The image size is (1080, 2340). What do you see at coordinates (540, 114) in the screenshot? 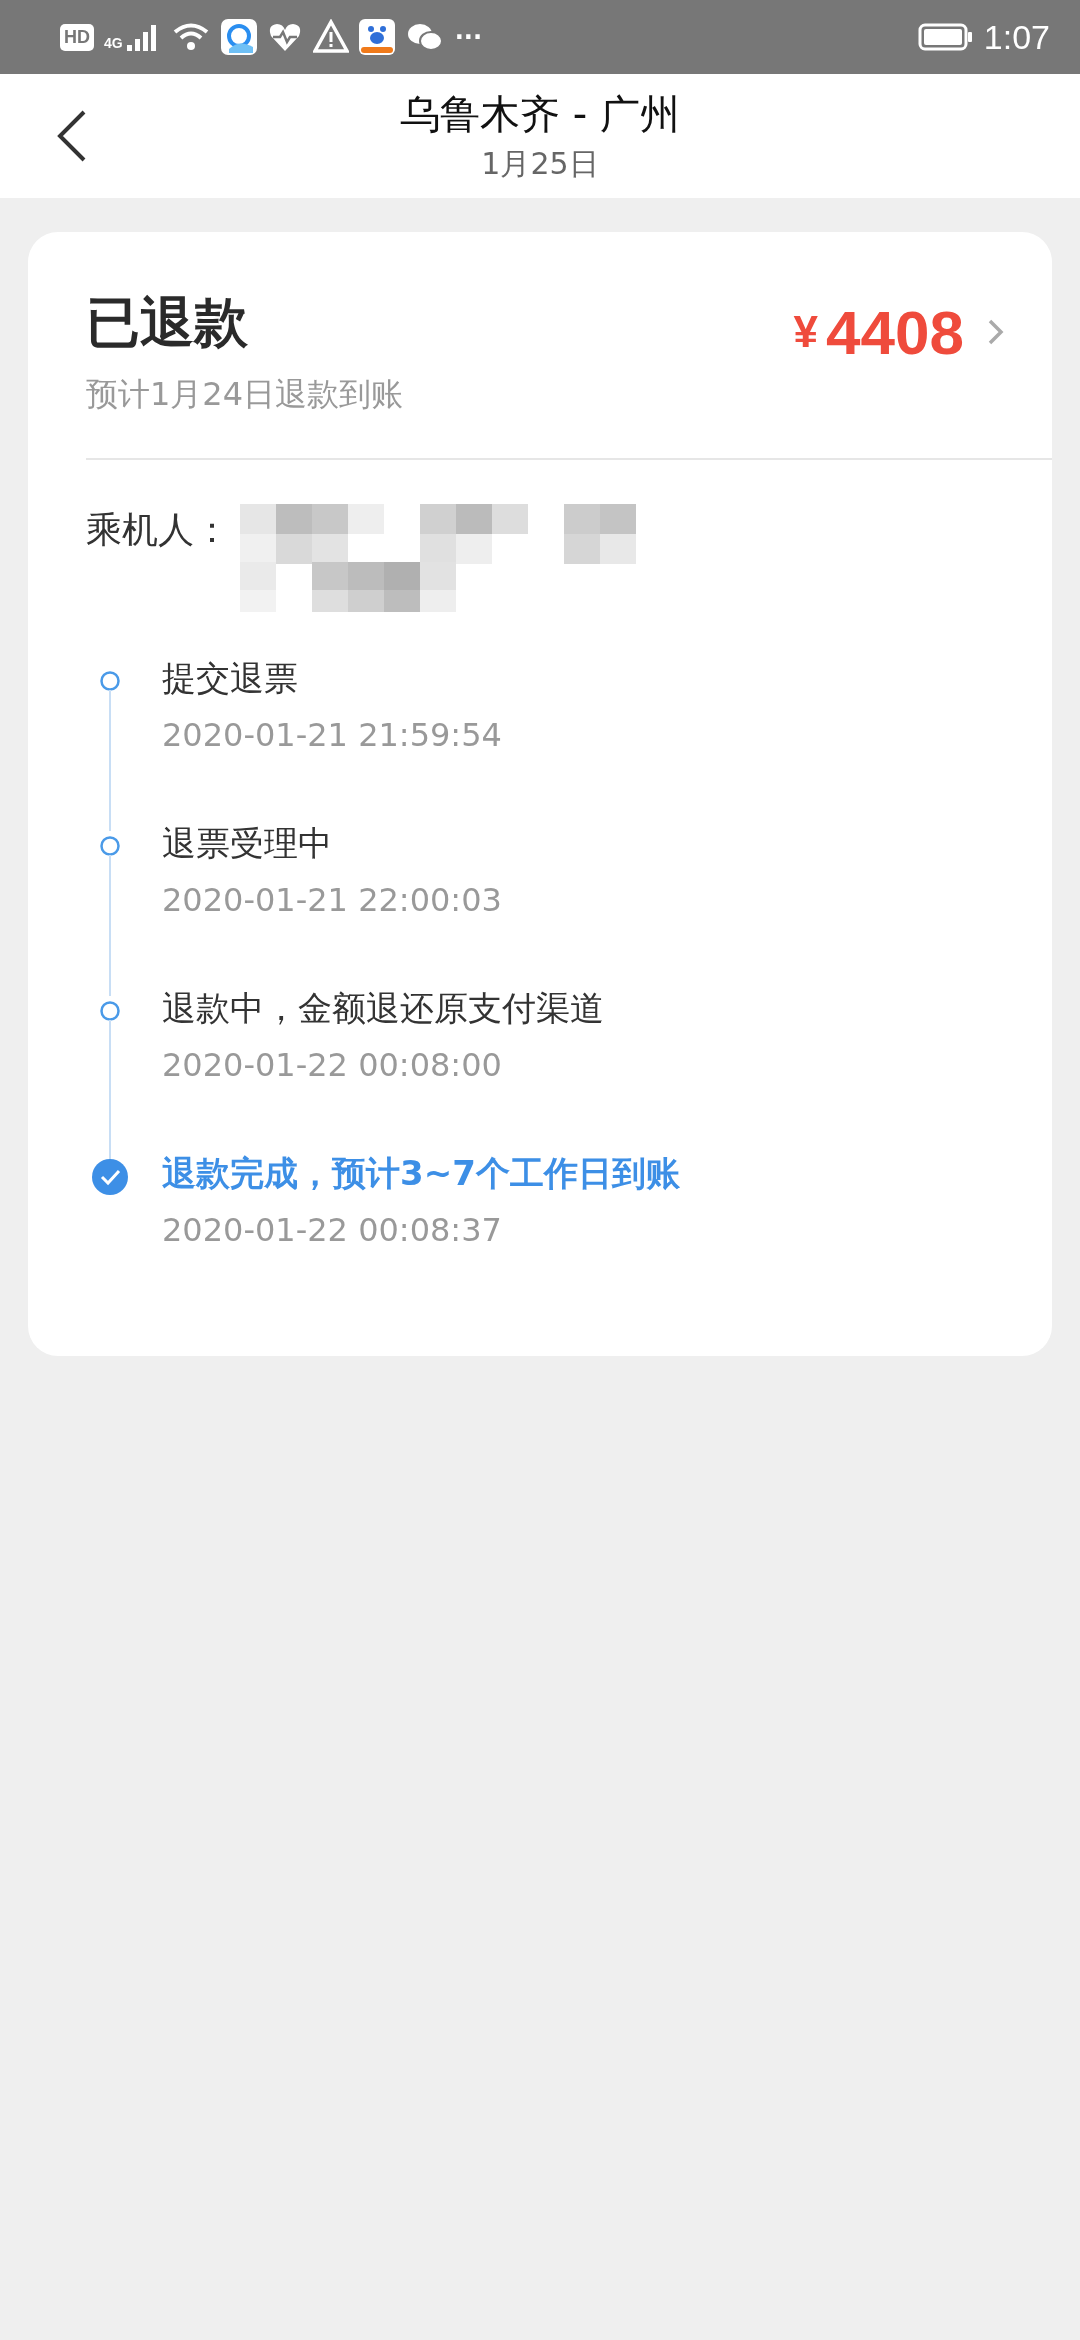
I see `page-title: 乌鲁木齐 - 广州` at bounding box center [540, 114].